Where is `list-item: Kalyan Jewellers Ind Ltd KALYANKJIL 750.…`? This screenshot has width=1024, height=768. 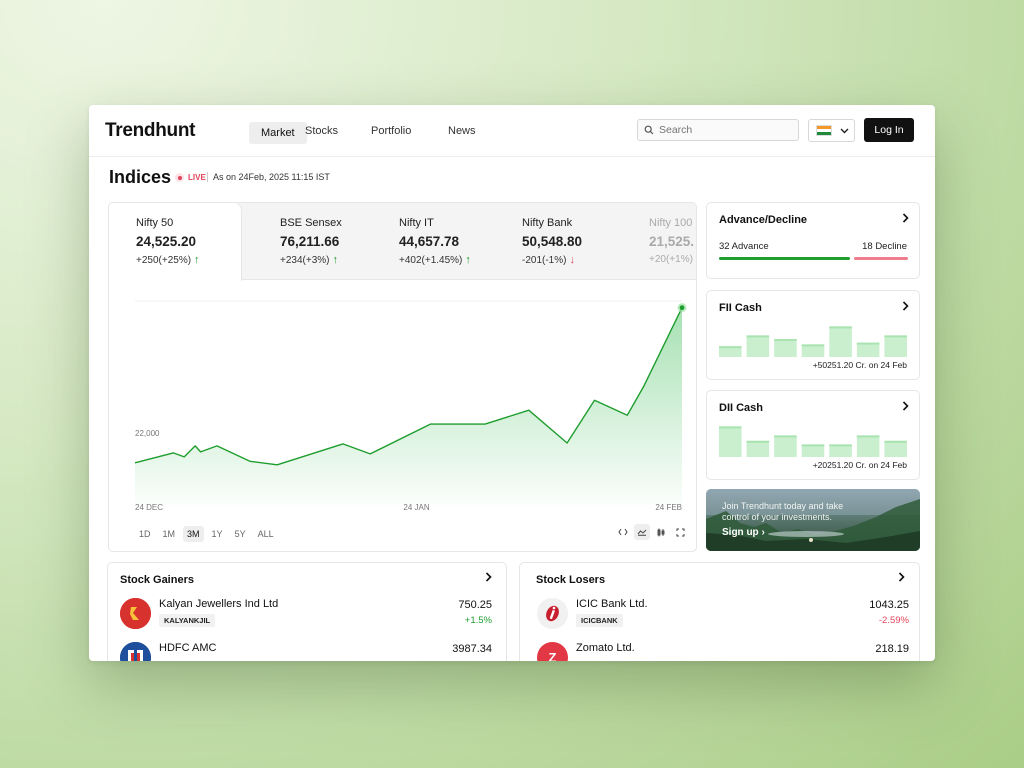 list-item: Kalyan Jewellers Ind Ltd KALYANKJIL 750.… is located at coordinates (306, 618).